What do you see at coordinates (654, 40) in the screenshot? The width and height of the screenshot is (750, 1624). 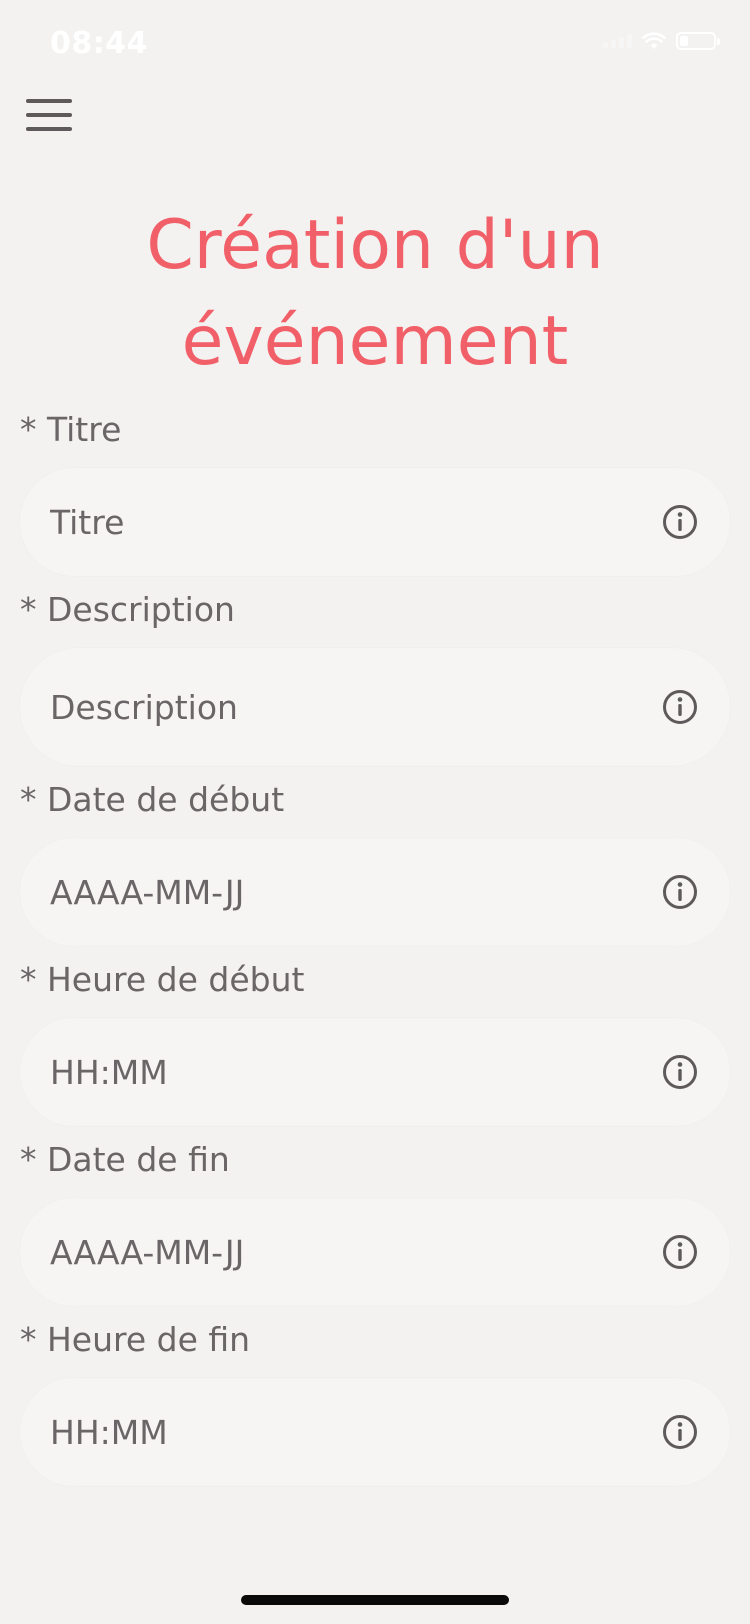 I see `wifi-icon` at bounding box center [654, 40].